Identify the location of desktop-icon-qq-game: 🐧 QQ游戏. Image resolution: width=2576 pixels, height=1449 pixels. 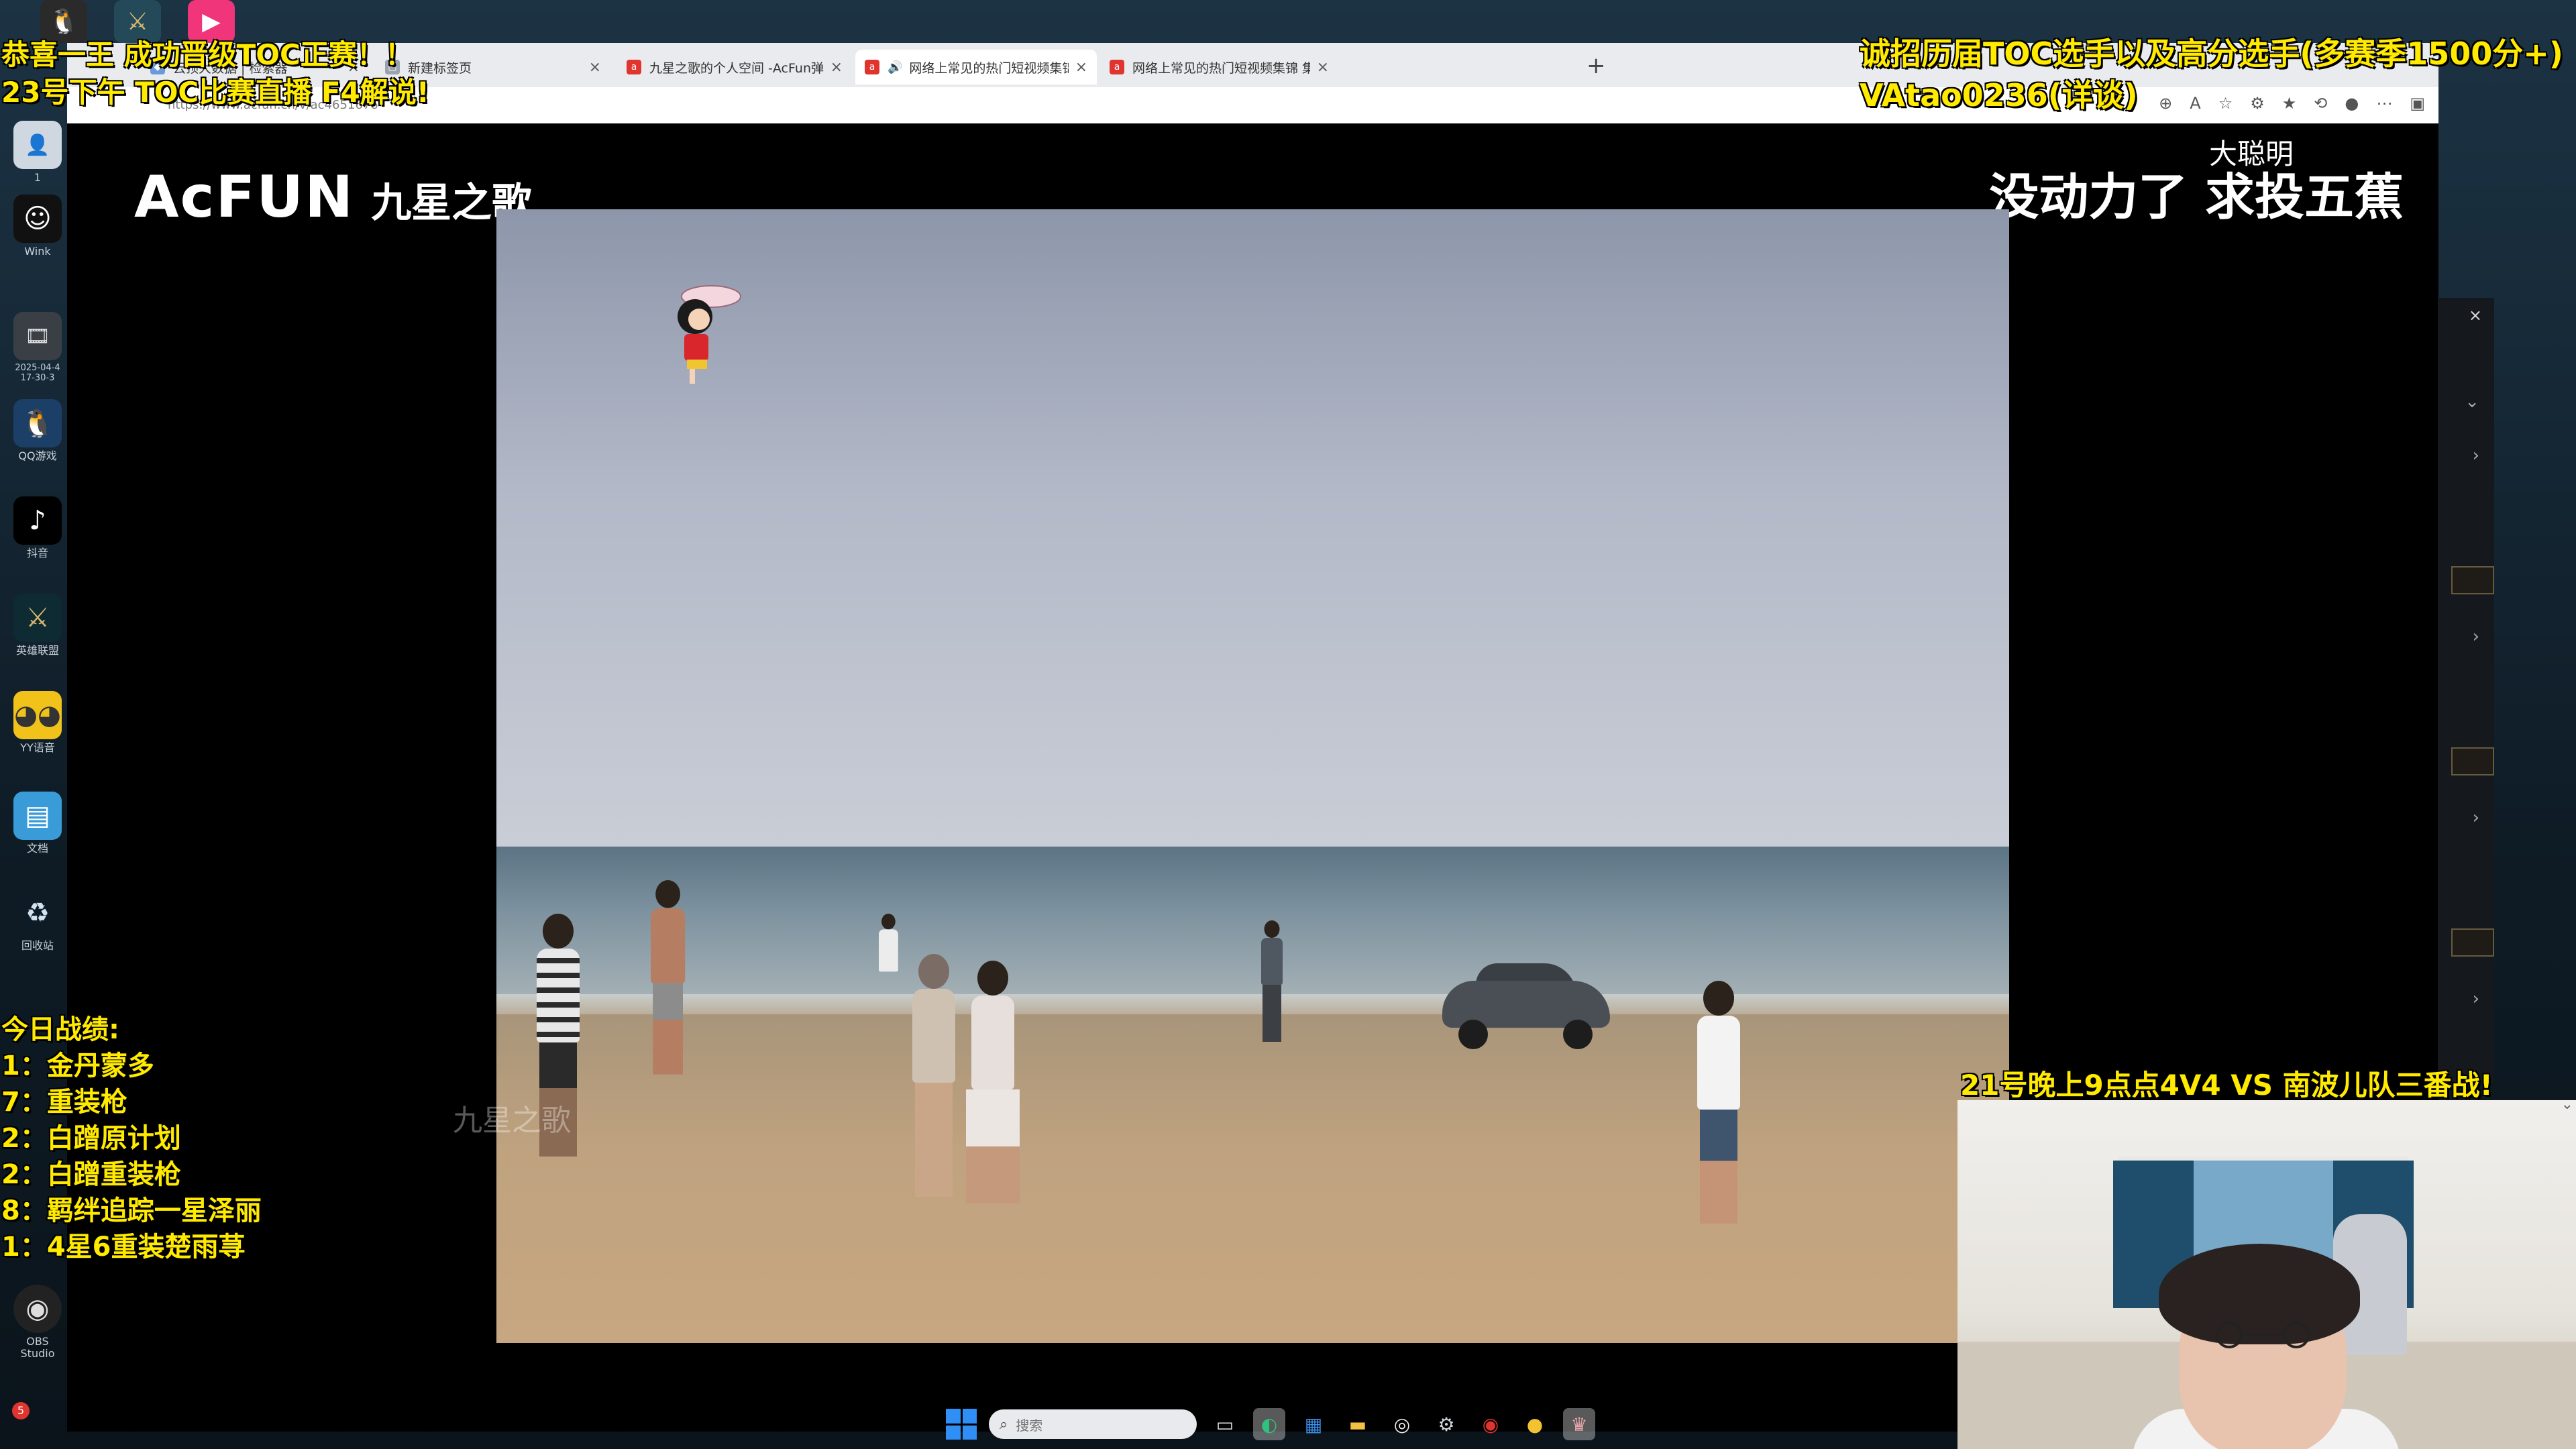
(37, 430).